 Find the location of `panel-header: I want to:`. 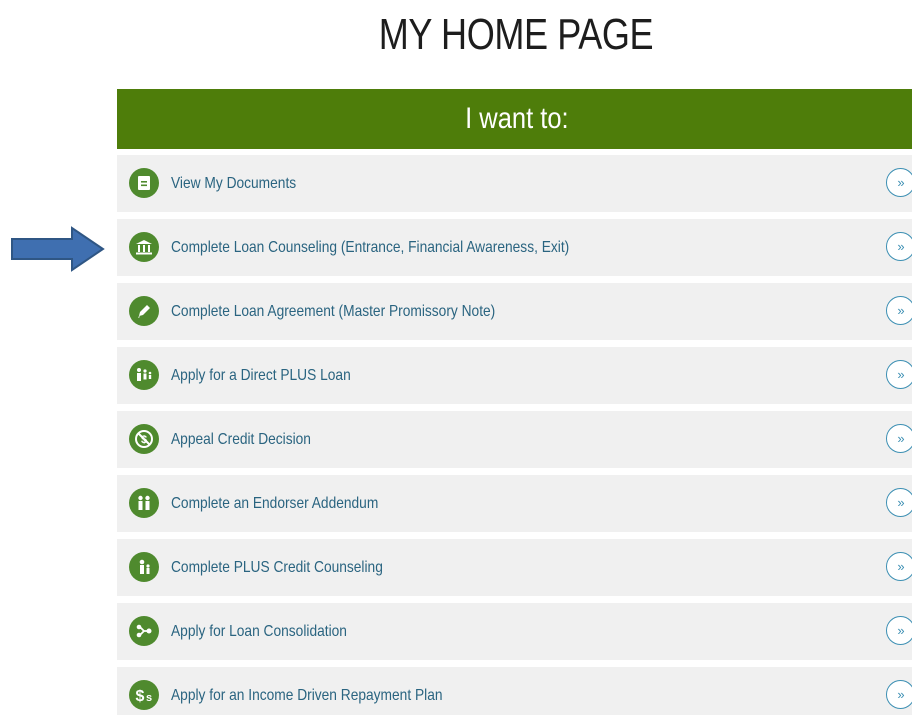

panel-header: I want to: is located at coordinates (514, 119).